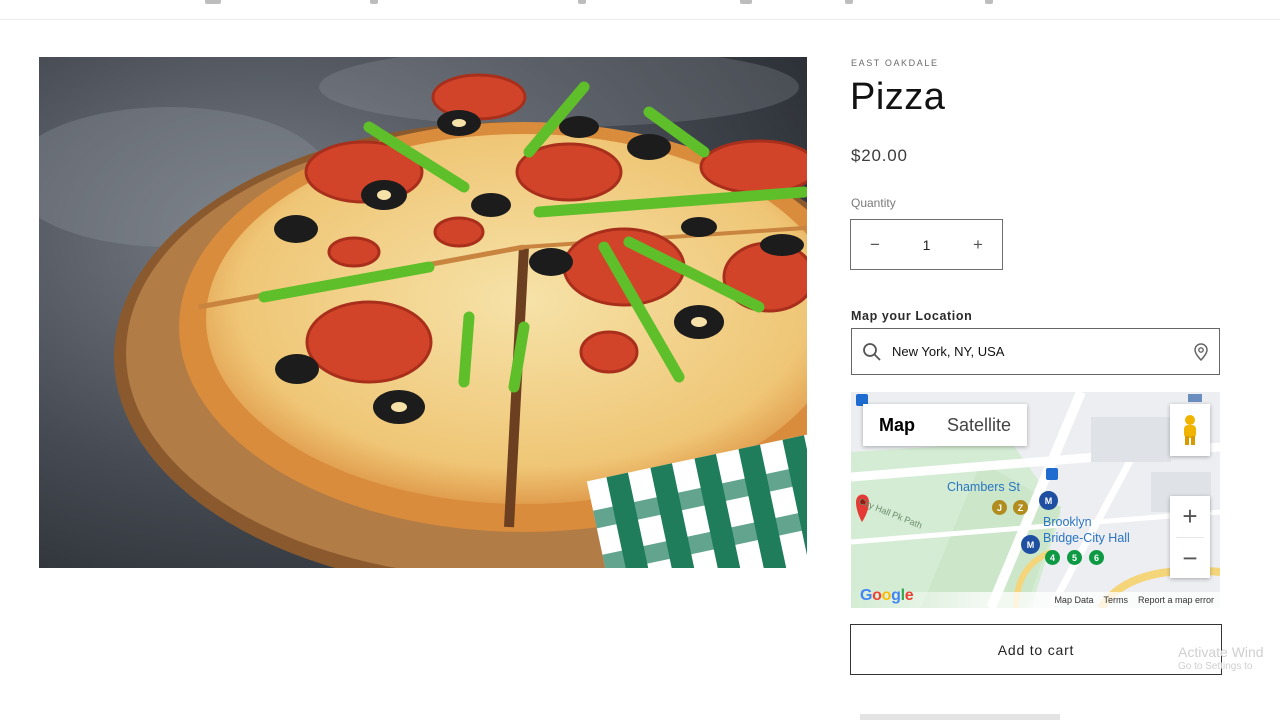 This screenshot has height=720, width=1280. I want to click on map-report-error-link: Report a map error, so click(1176, 600).